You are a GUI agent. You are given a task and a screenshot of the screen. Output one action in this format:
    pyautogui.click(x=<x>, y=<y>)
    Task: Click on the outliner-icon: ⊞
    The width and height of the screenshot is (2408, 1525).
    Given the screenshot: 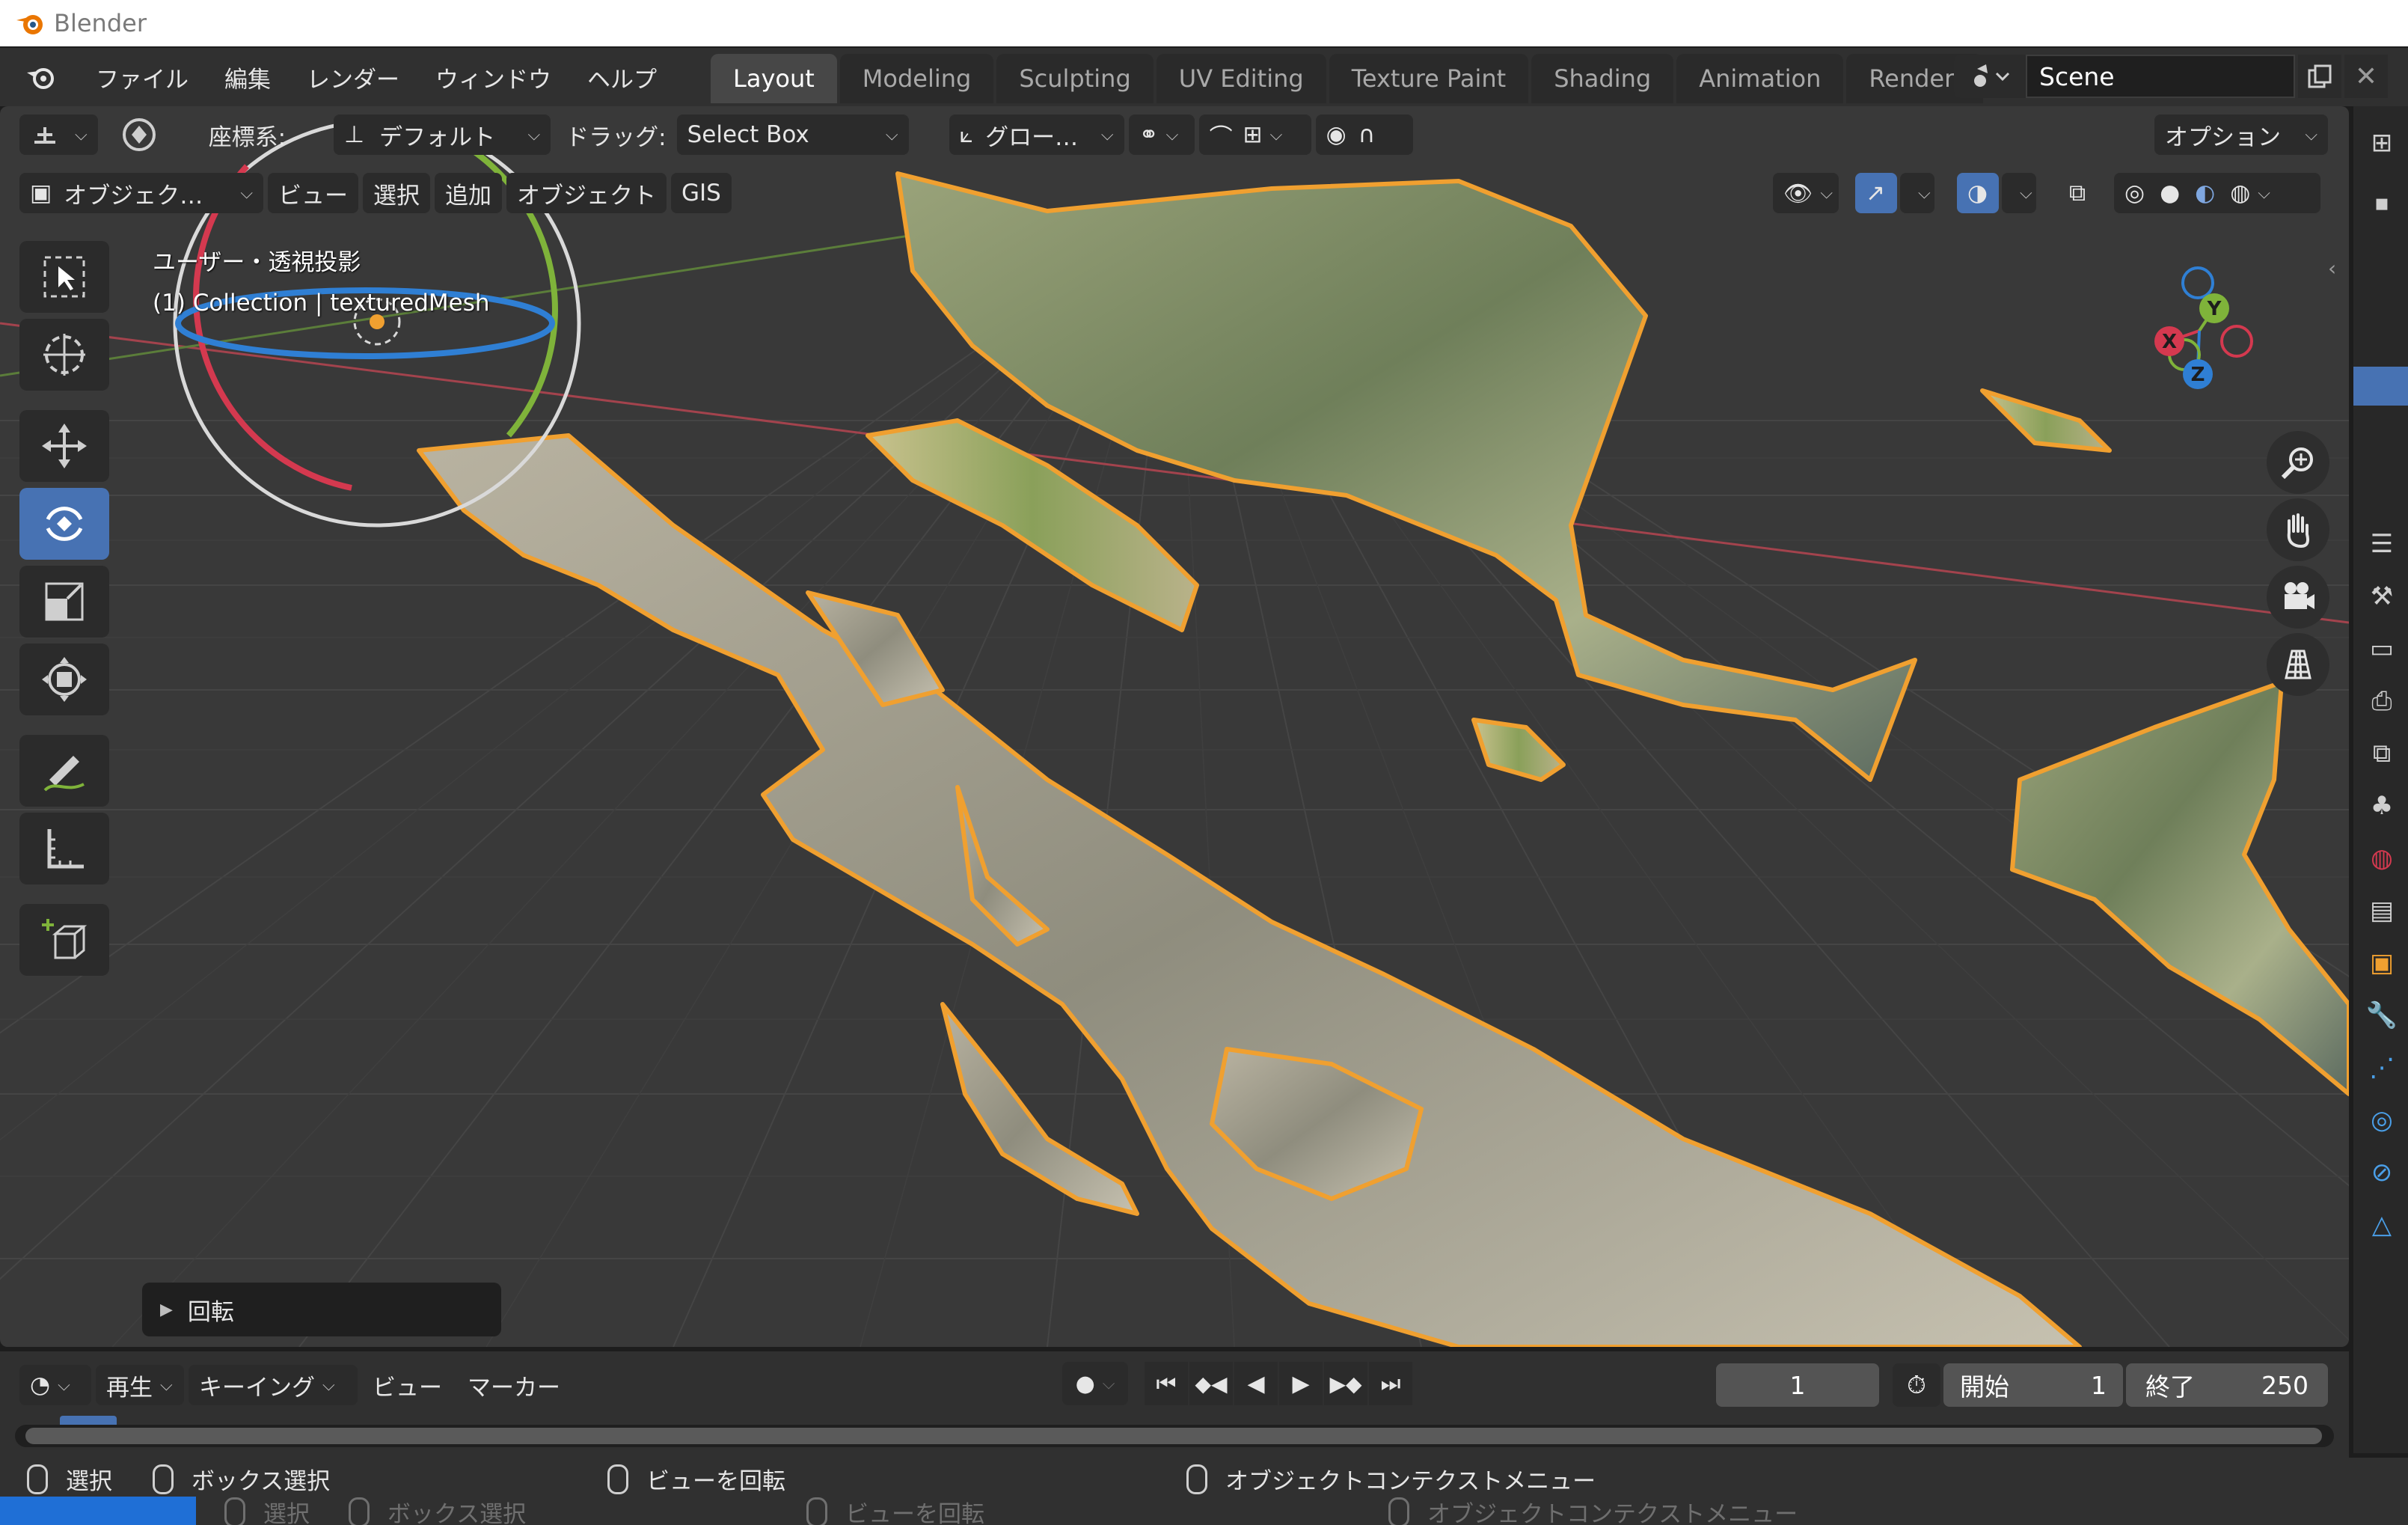 What is the action you would take?
    pyautogui.click(x=2382, y=143)
    